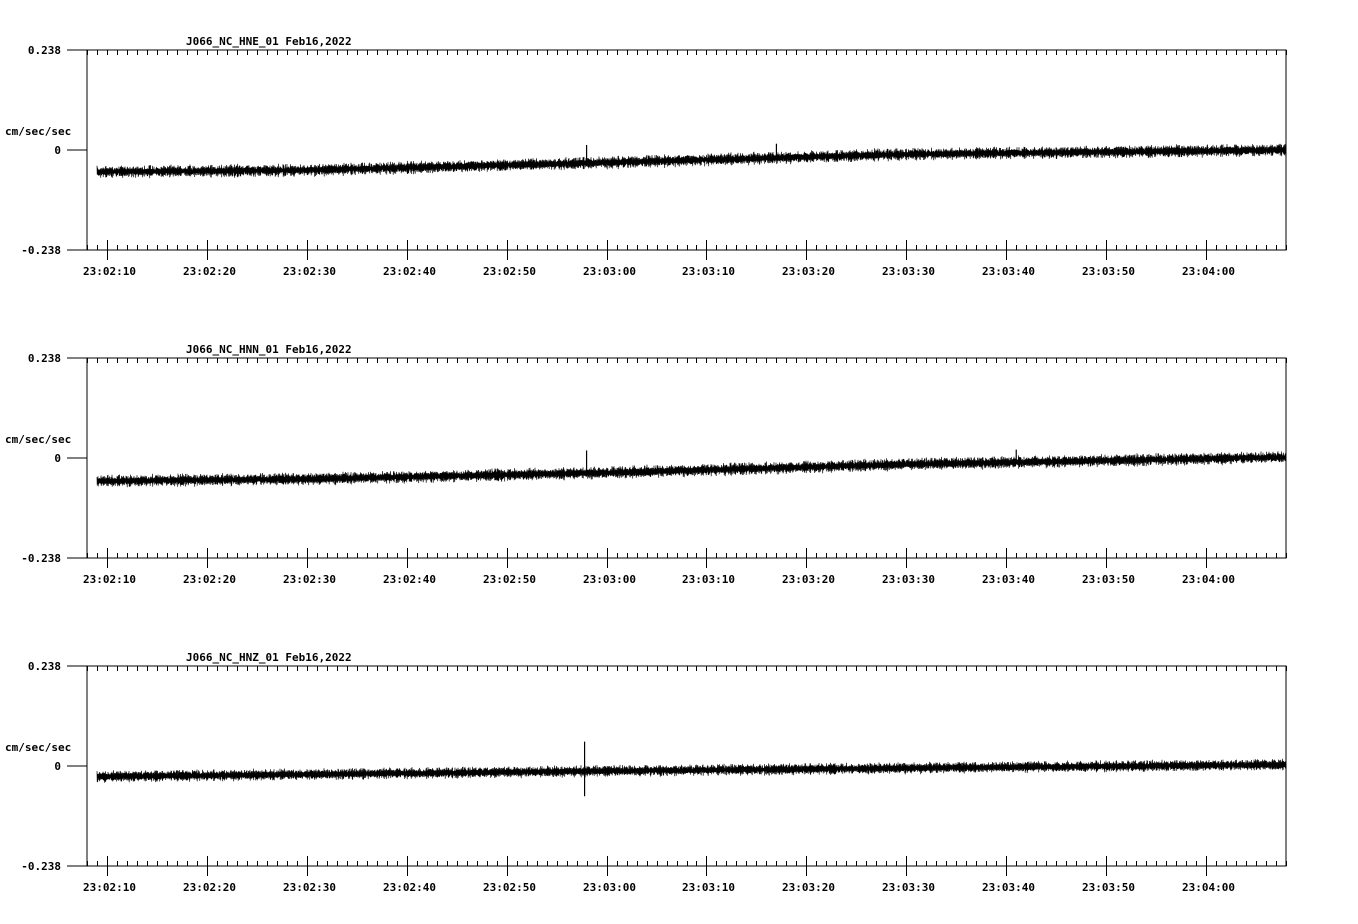 The height and width of the screenshot is (924, 1358). Describe the element at coordinates (269, 41) in the screenshot. I see `chart-title: J066_NC_HNE_01 Feb16,2022` at that location.